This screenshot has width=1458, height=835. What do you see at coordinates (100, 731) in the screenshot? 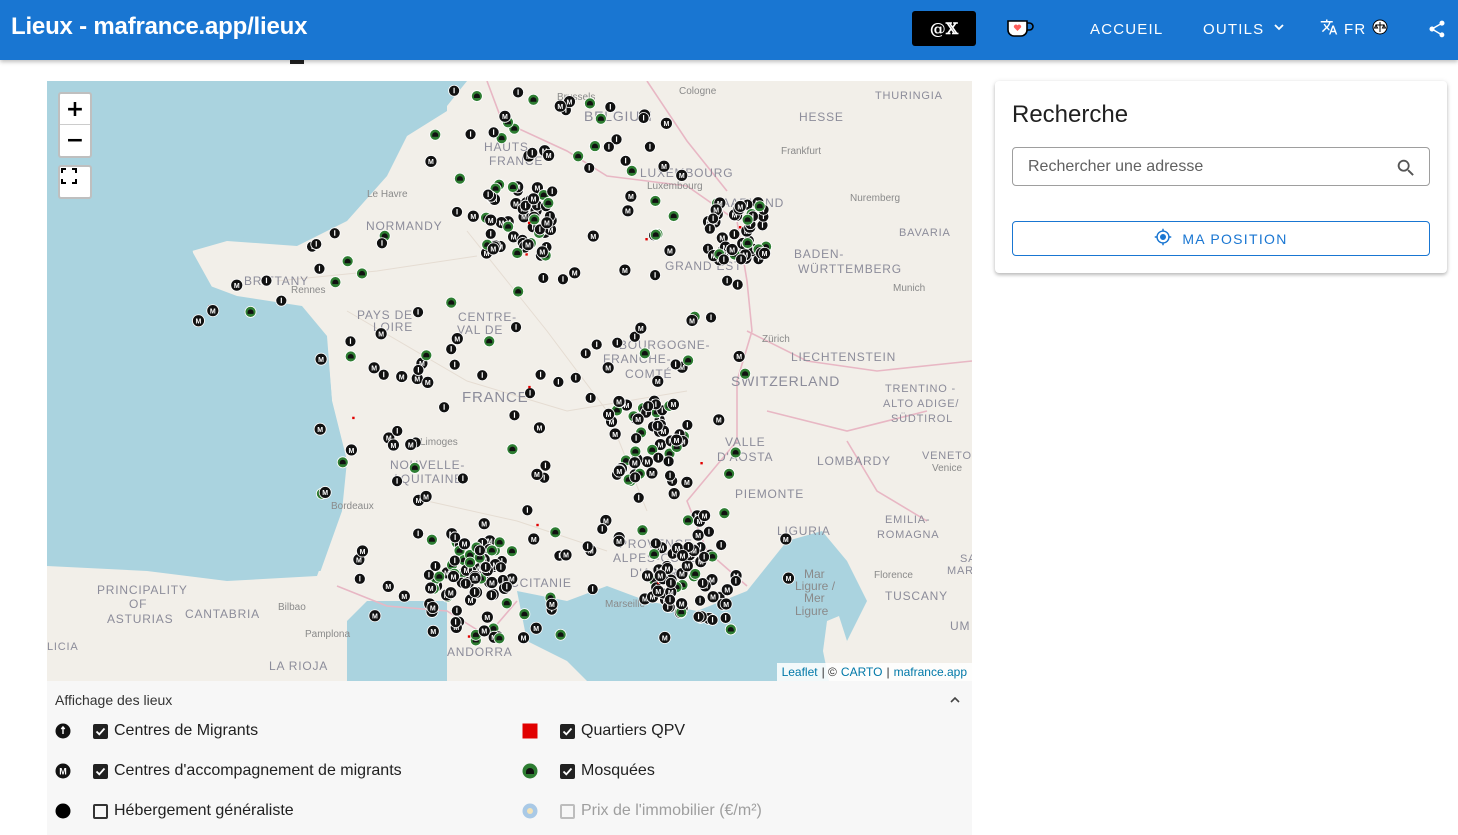
I see `checkbox-migrant-centers` at bounding box center [100, 731].